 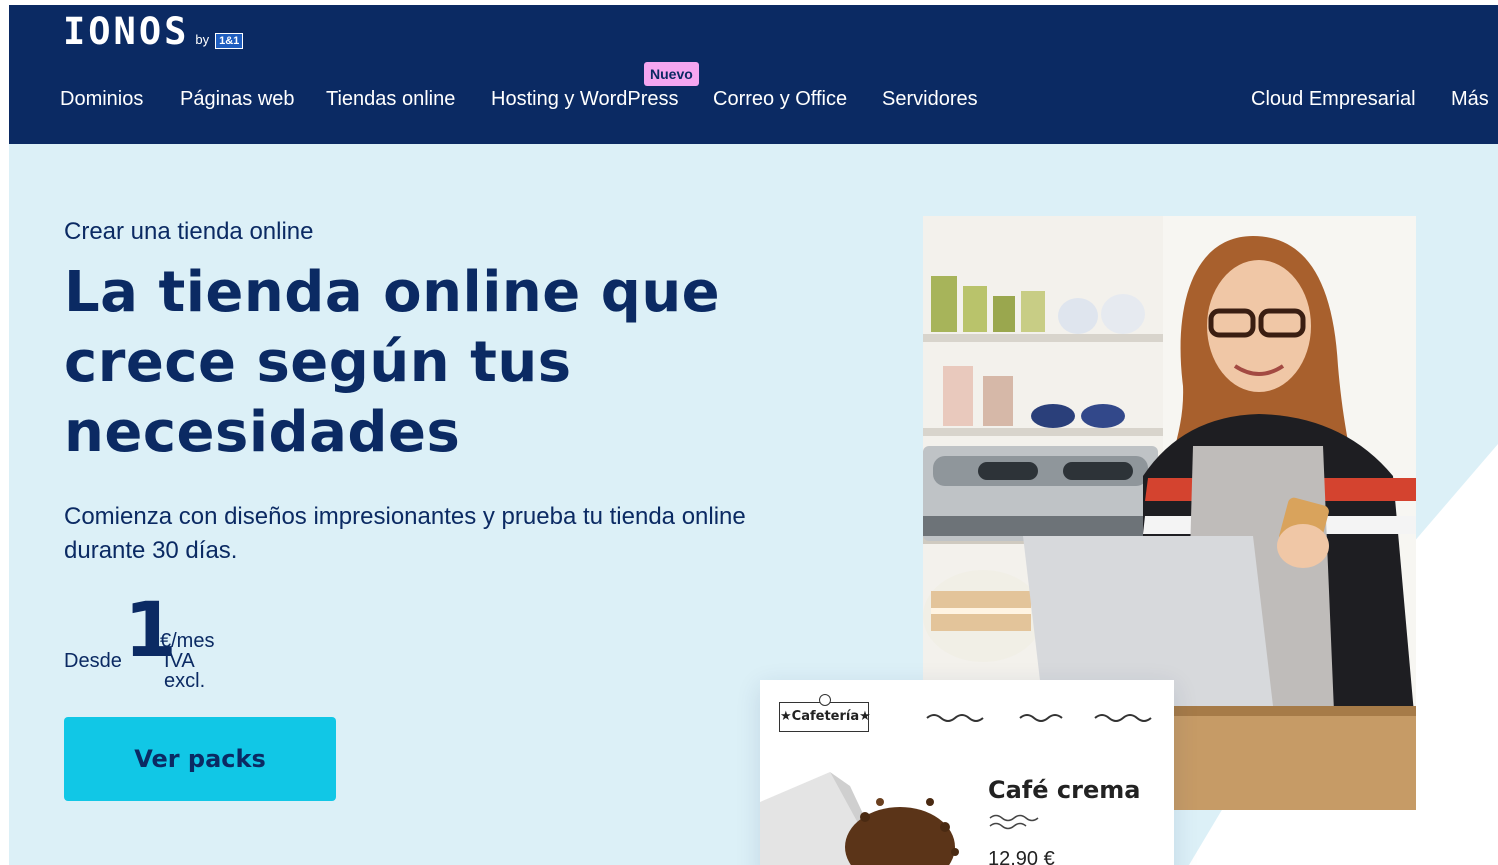 I want to click on ionos-logo: IONOS by 1&1, so click(x=153, y=31).